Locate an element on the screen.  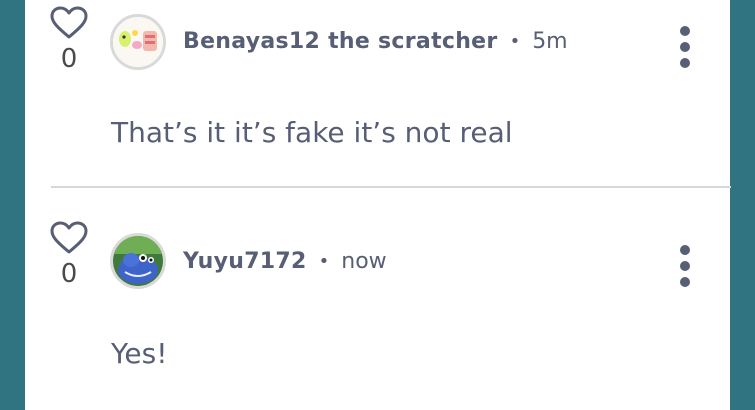
username-link: Yuyu7172 is located at coordinates (245, 261).